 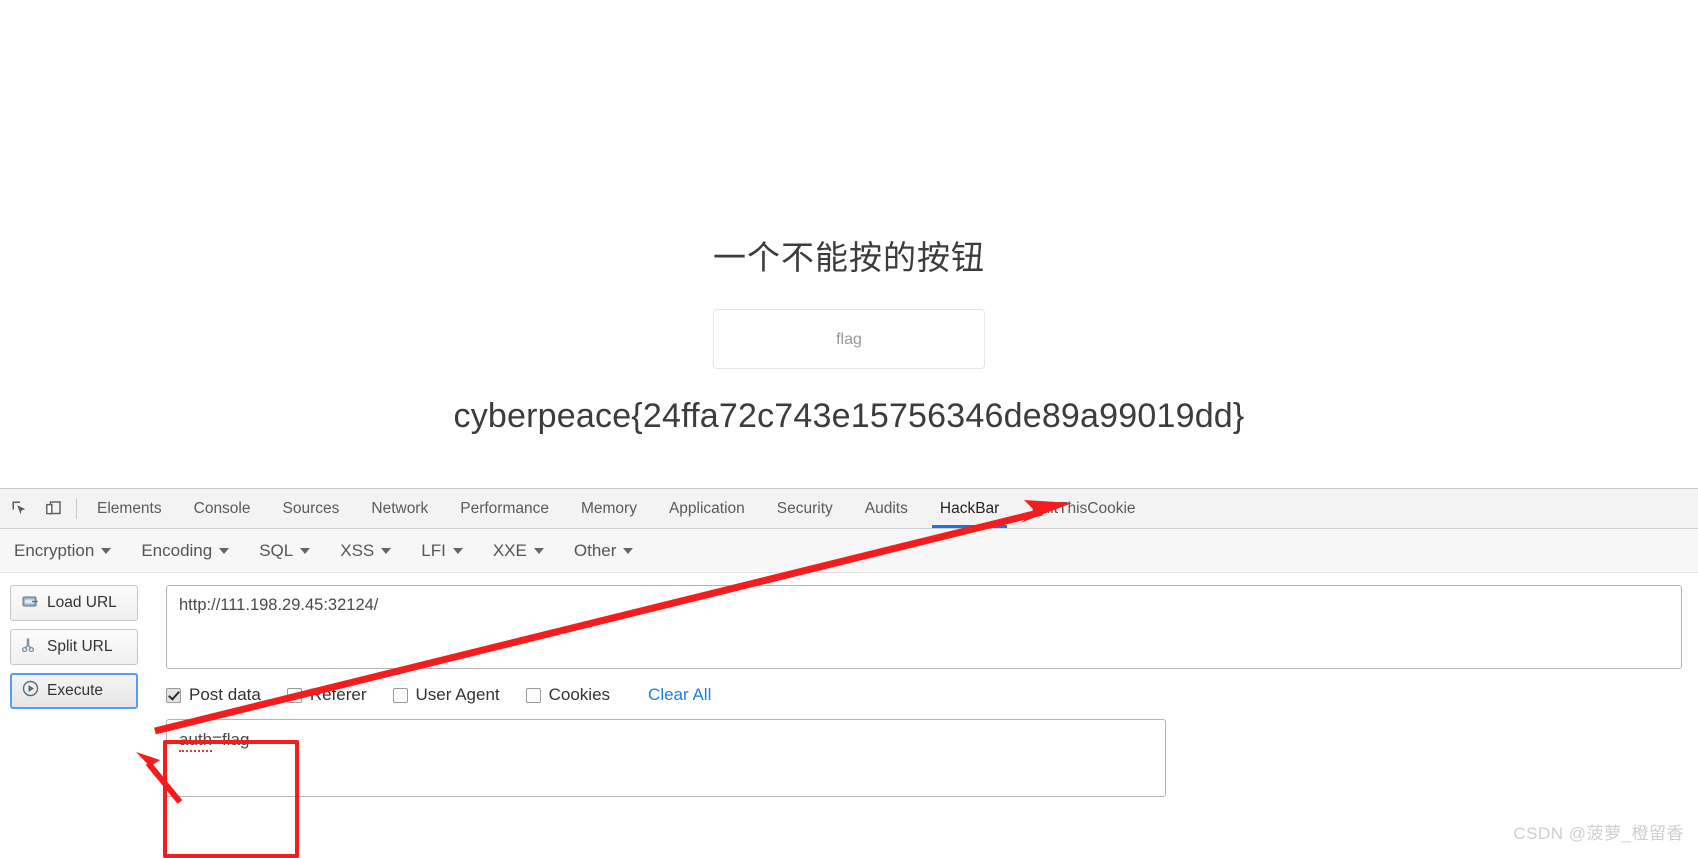 I want to click on menu-encoding-label: Encoding, so click(x=177, y=550).